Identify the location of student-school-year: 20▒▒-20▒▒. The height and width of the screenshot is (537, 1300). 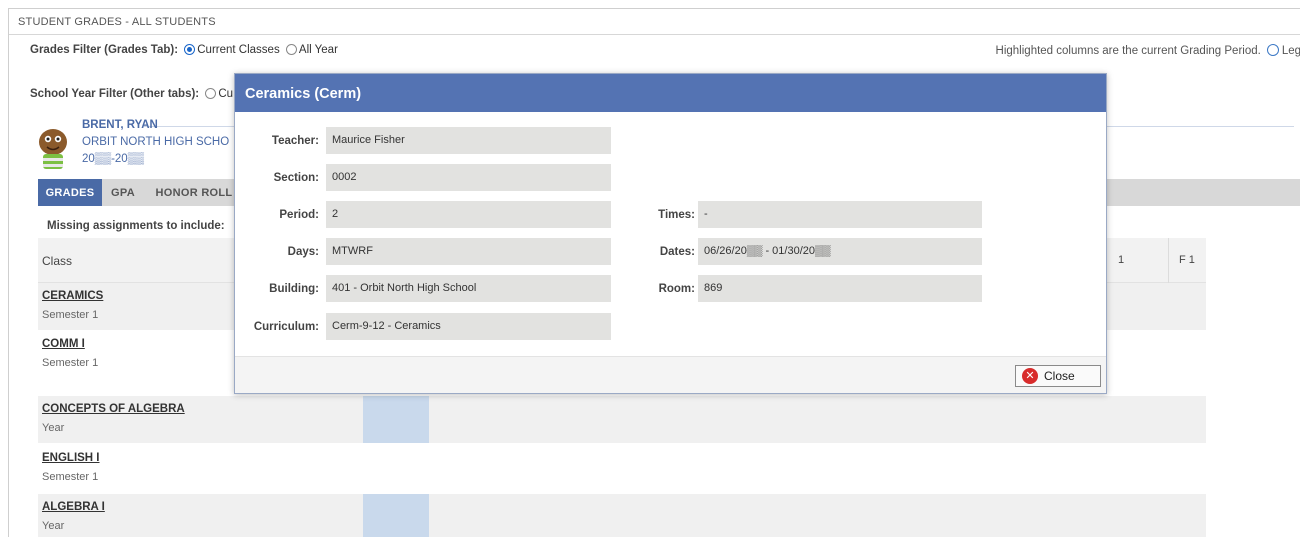
(113, 159).